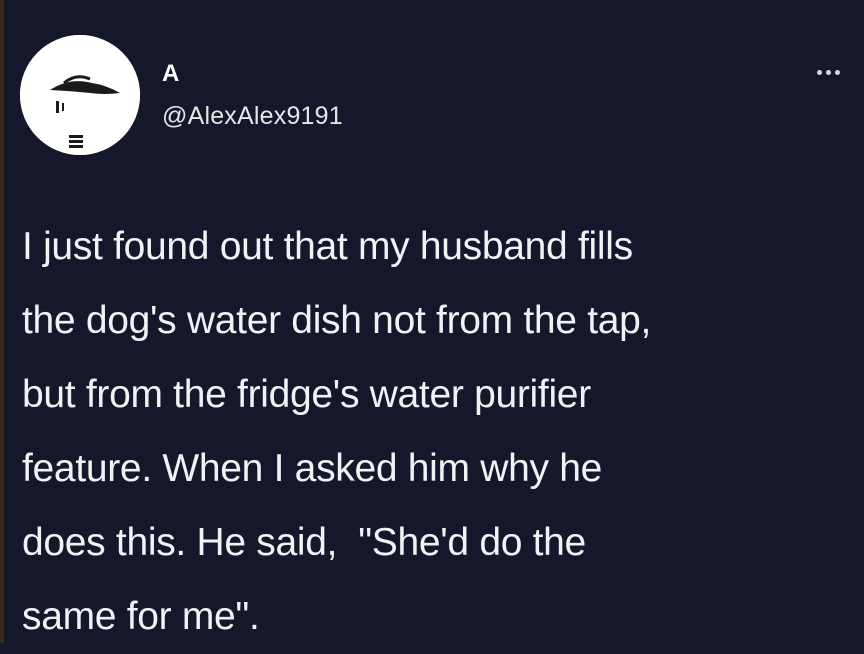 The image size is (864, 654). What do you see at coordinates (170, 74) in the screenshot?
I see `display-name: A` at bounding box center [170, 74].